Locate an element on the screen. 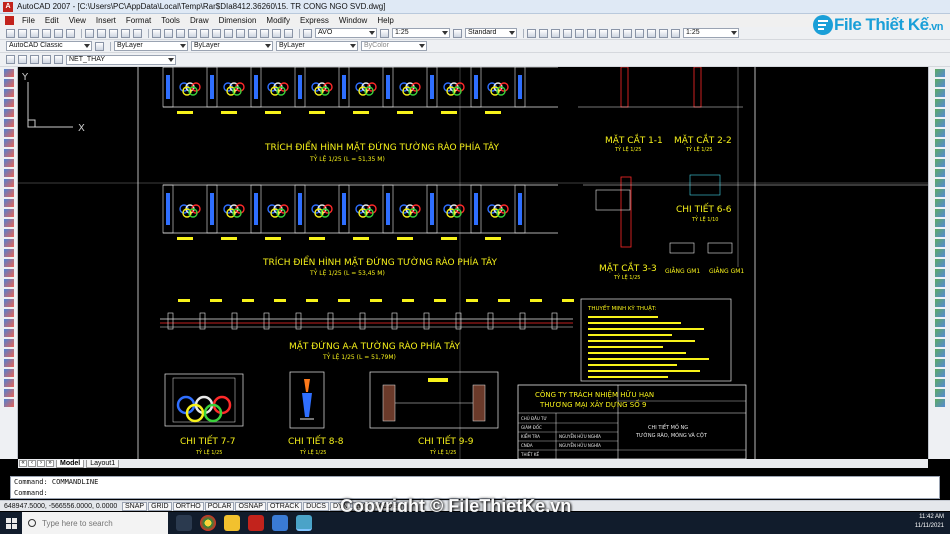 Image resolution: width=950 pixels, height=534 pixels. zoom-previous-icon is located at coordinates (216, 33).